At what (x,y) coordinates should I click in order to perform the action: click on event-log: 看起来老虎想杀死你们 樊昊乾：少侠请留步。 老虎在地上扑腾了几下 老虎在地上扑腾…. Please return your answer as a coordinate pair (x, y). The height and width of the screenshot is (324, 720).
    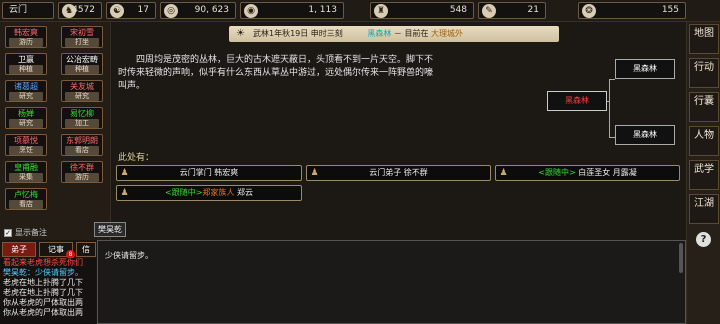
    Looking at the image, I should click on (48, 291).